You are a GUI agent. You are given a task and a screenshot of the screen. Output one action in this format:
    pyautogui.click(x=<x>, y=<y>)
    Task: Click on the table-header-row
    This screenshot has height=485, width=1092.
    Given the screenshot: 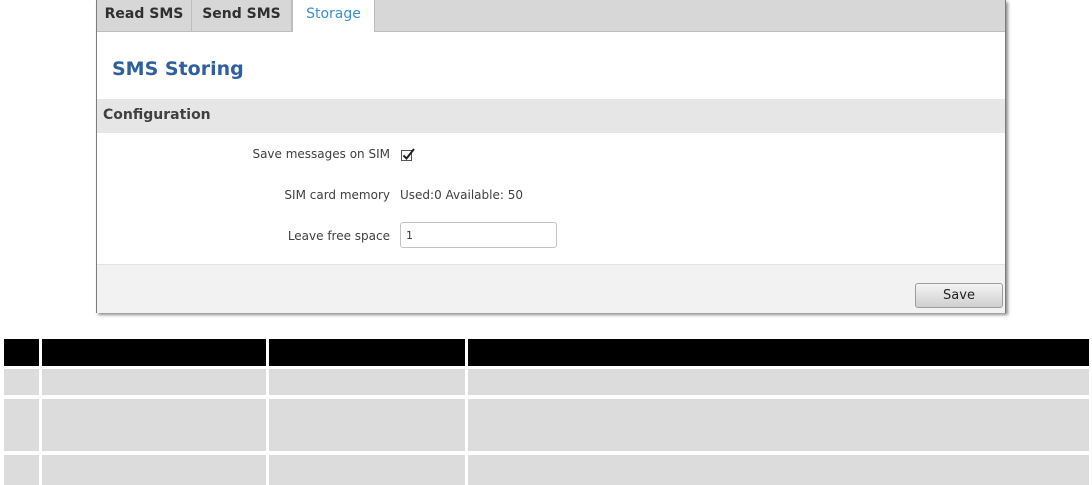 What is the action you would take?
    pyautogui.click(x=546, y=352)
    